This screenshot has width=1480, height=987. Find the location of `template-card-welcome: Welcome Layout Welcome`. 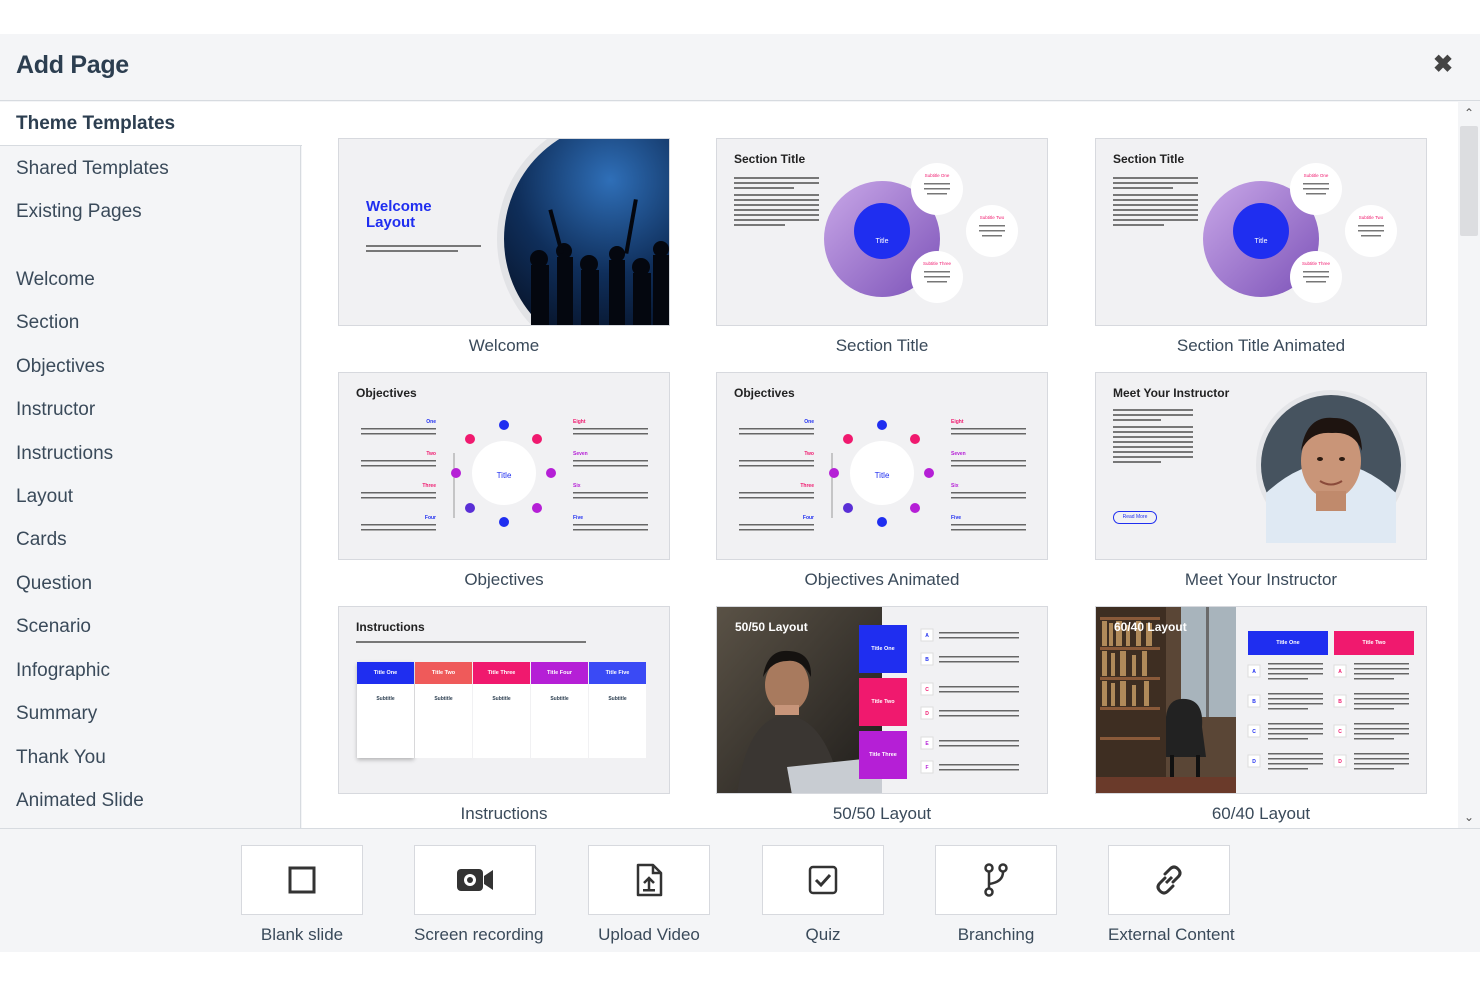

template-card-welcome: Welcome Layout Welcome is located at coordinates (504, 247).